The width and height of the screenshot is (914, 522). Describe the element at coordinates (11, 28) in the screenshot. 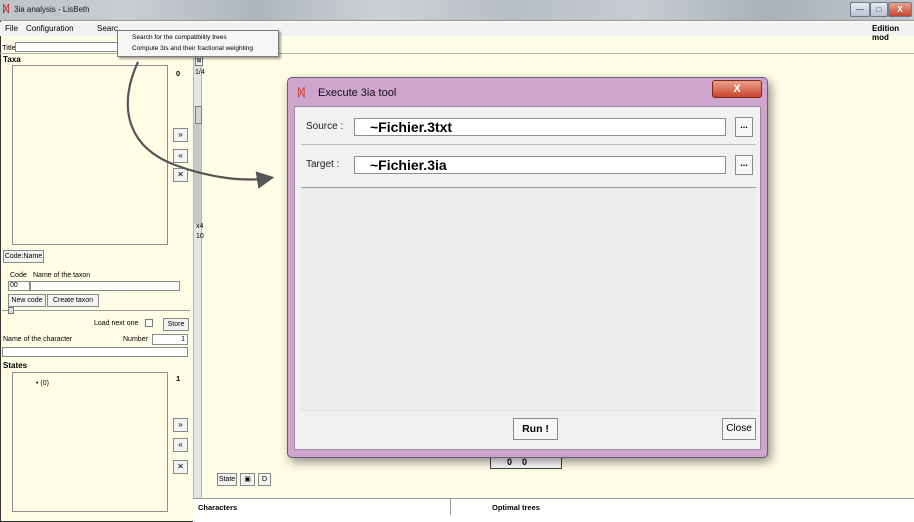

I see `menu-file: File` at that location.